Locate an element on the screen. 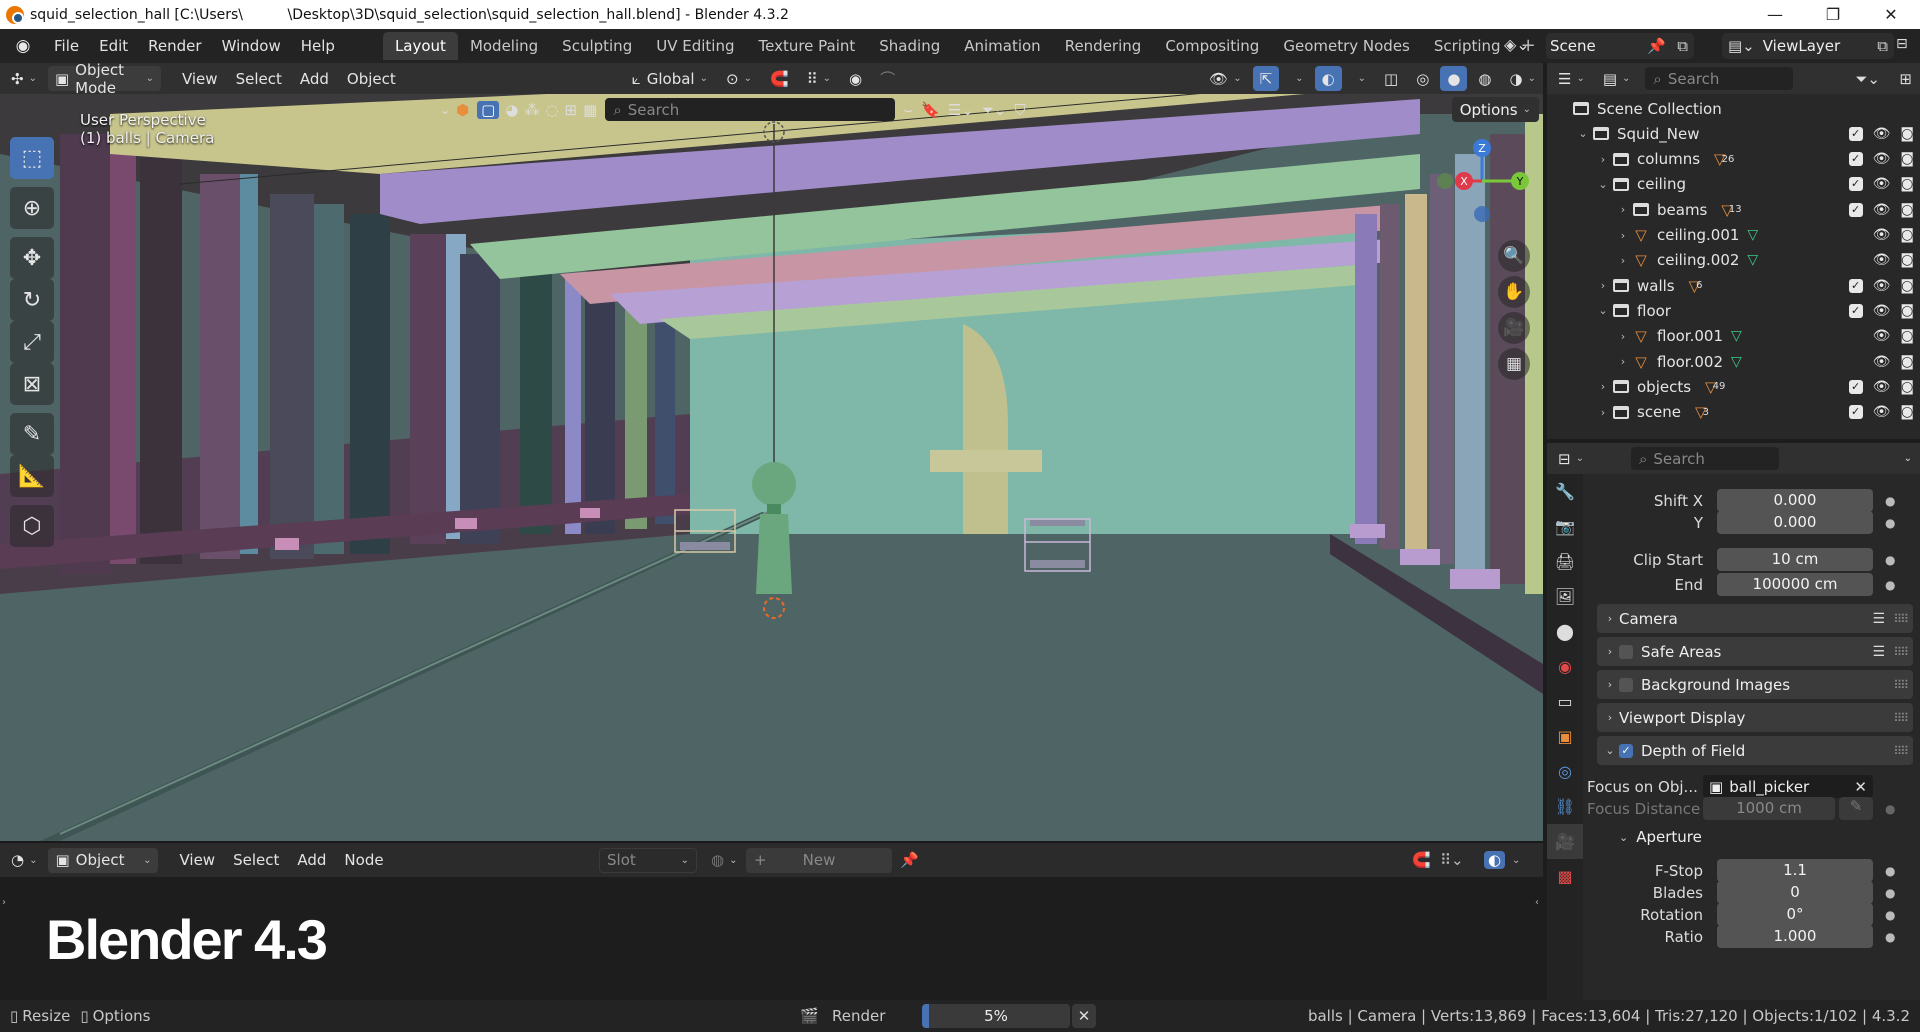 This screenshot has width=1920, height=1032. mesh-data-icon: ▽ is located at coordinates (1736, 336).